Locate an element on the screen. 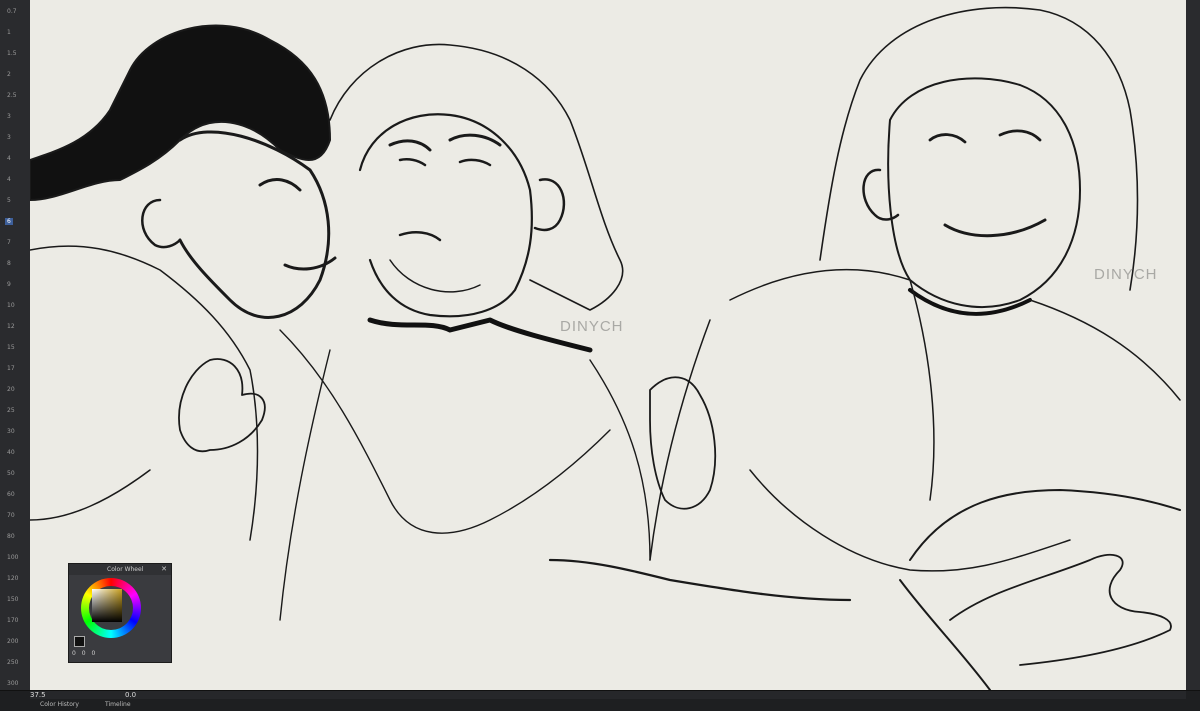  brush-size-tick: 2 is located at coordinates (9, 74).